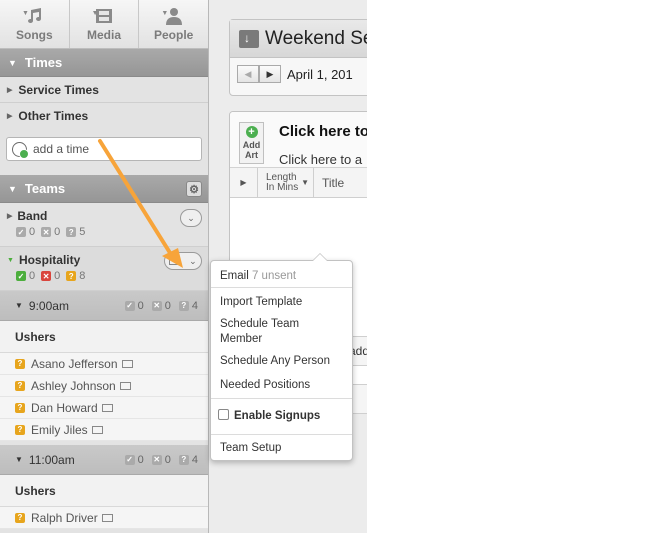 This screenshot has height=533, width=667. What do you see at coordinates (323, 131) in the screenshot?
I see `plan-title-prompt: Click here to` at bounding box center [323, 131].